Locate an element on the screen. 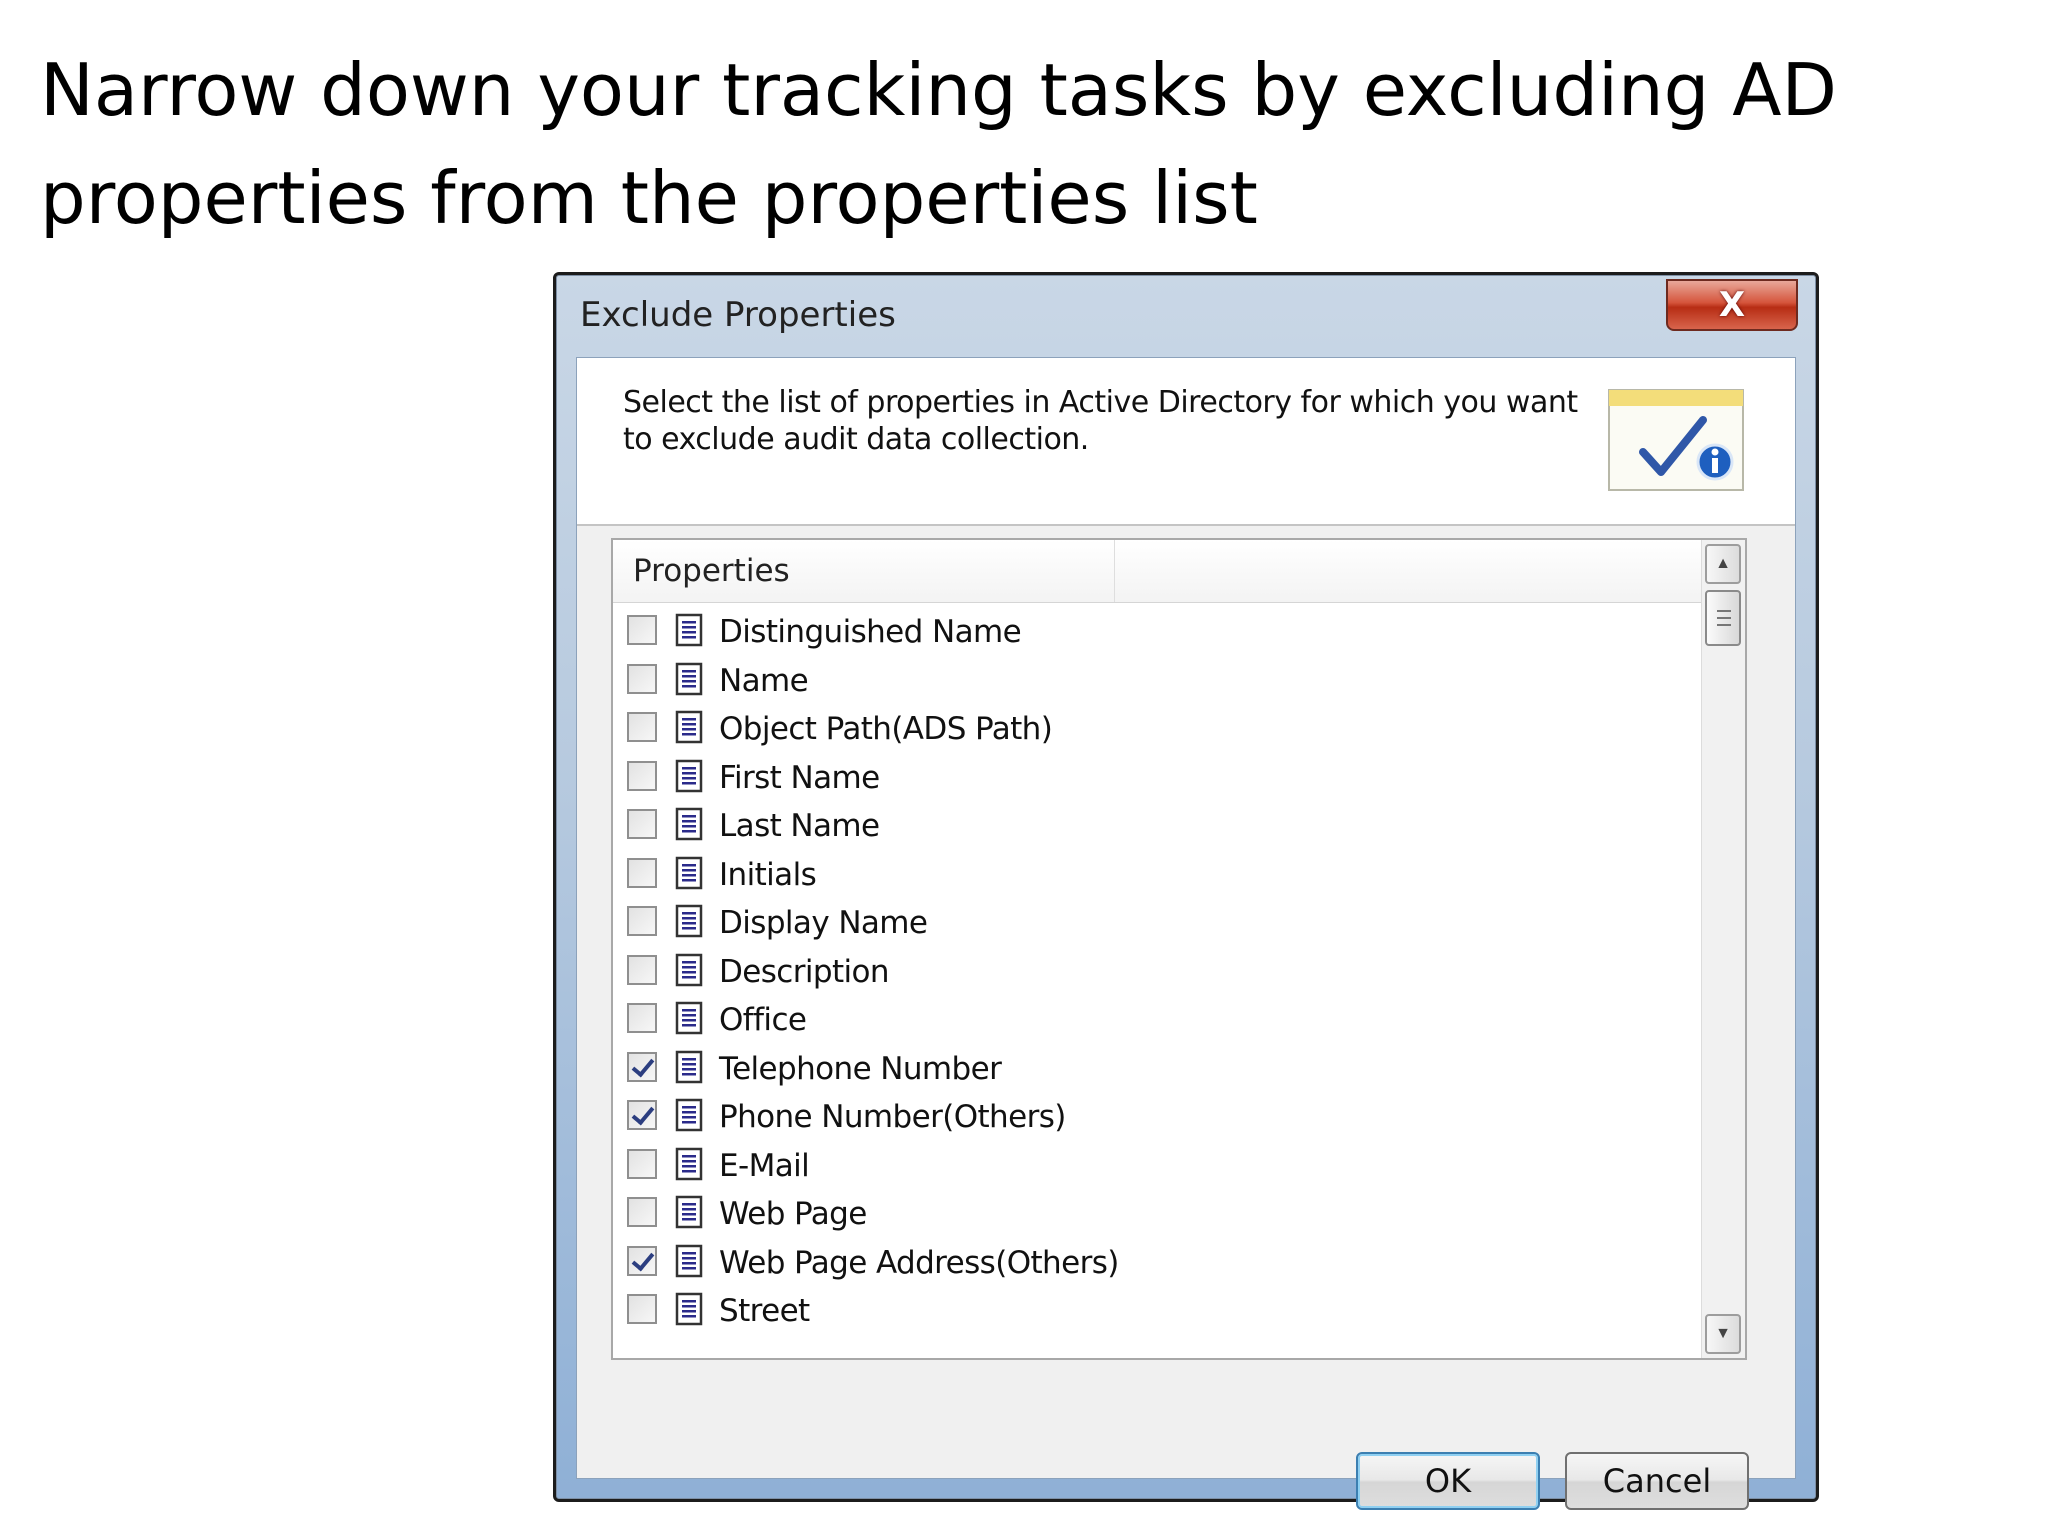 Image resolution: width=2048 pixels, height=1536 pixels. list-item: Object Path(ADS Path) is located at coordinates (1158, 729).